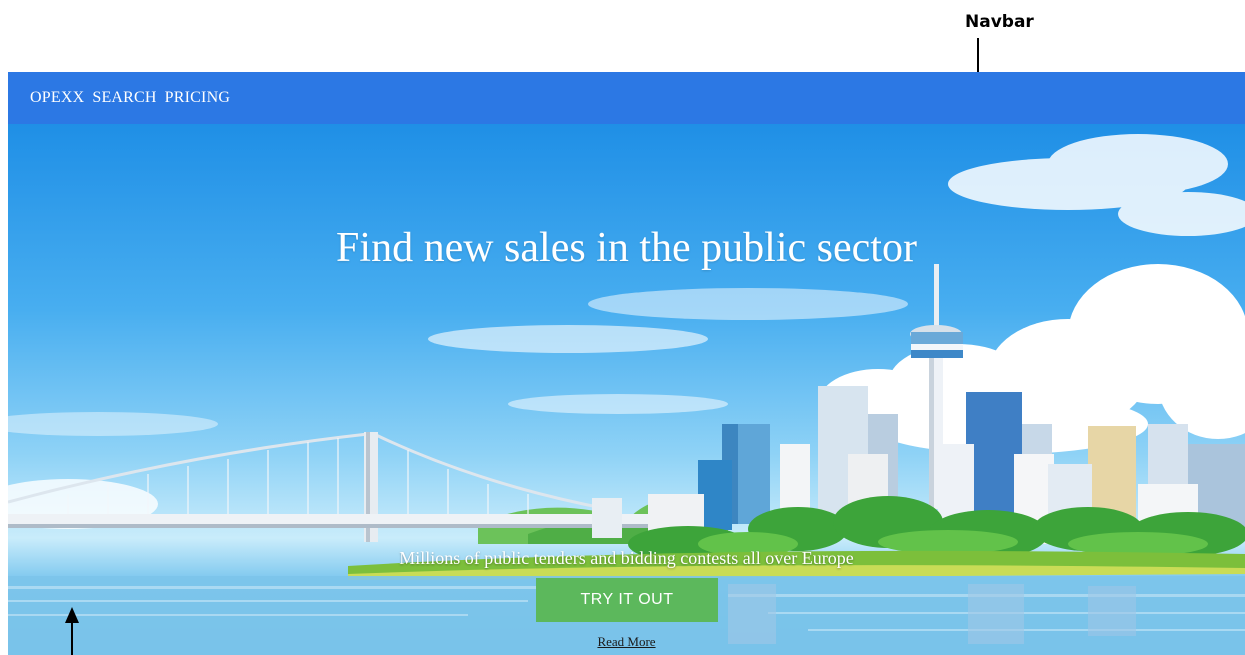 The height and width of the screenshot is (655, 1245). I want to click on nav-link-pricing: PRICING, so click(197, 98).